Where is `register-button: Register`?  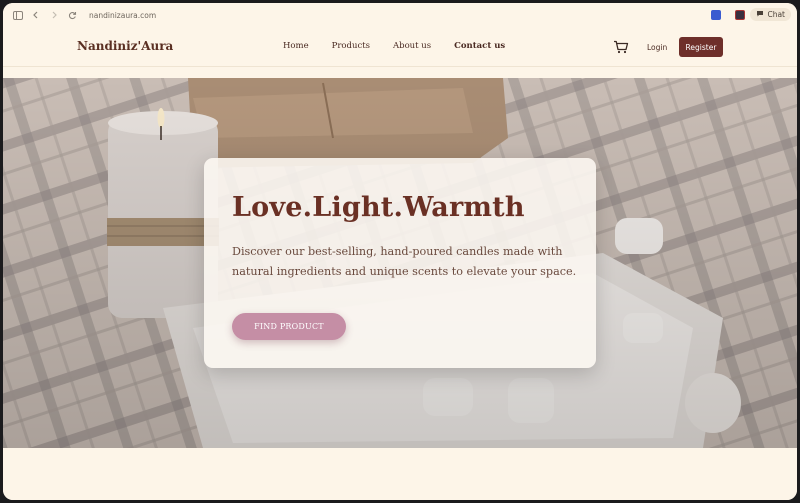
register-button: Register is located at coordinates (701, 47).